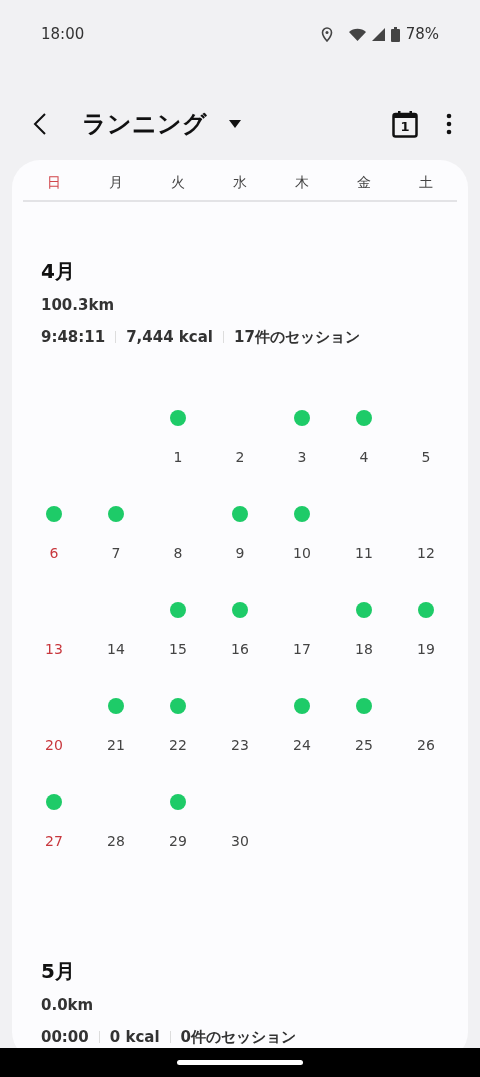 The width and height of the screenshot is (480, 1077). What do you see at coordinates (357, 34) in the screenshot?
I see `wifi-icon` at bounding box center [357, 34].